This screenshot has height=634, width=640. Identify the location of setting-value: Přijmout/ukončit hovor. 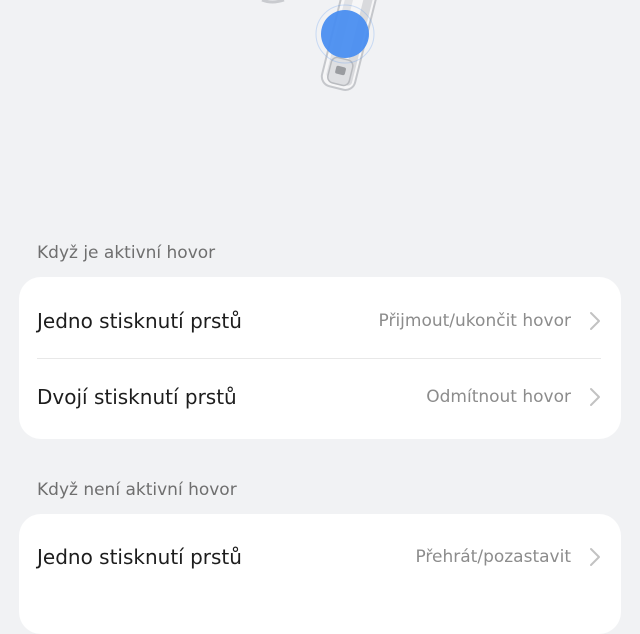
(474, 320).